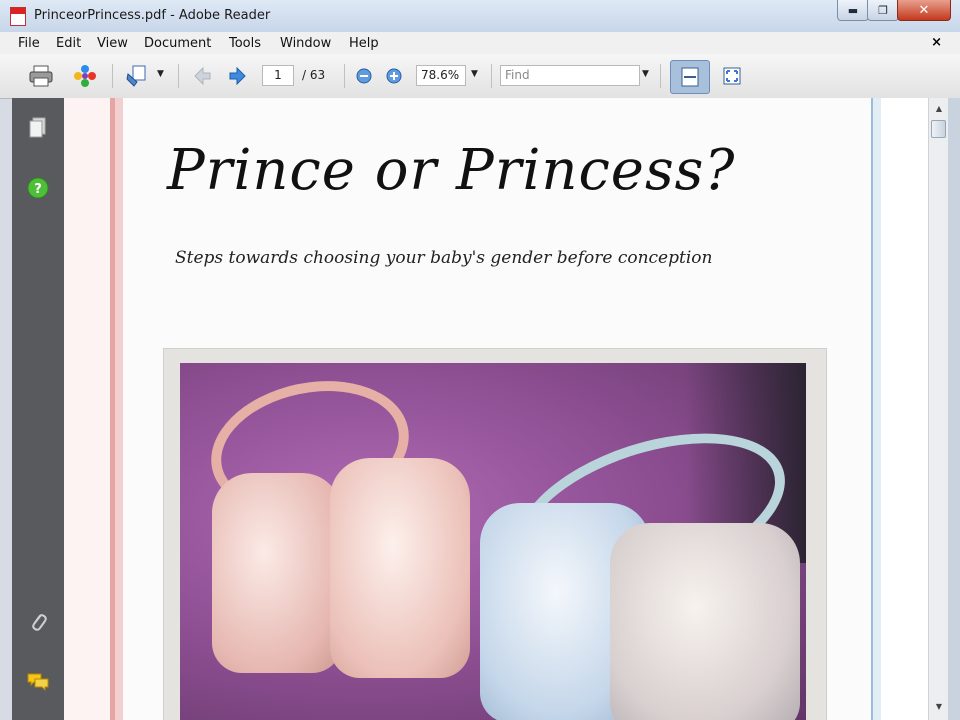  What do you see at coordinates (245, 43) in the screenshot?
I see `menu-tools: Tools` at bounding box center [245, 43].